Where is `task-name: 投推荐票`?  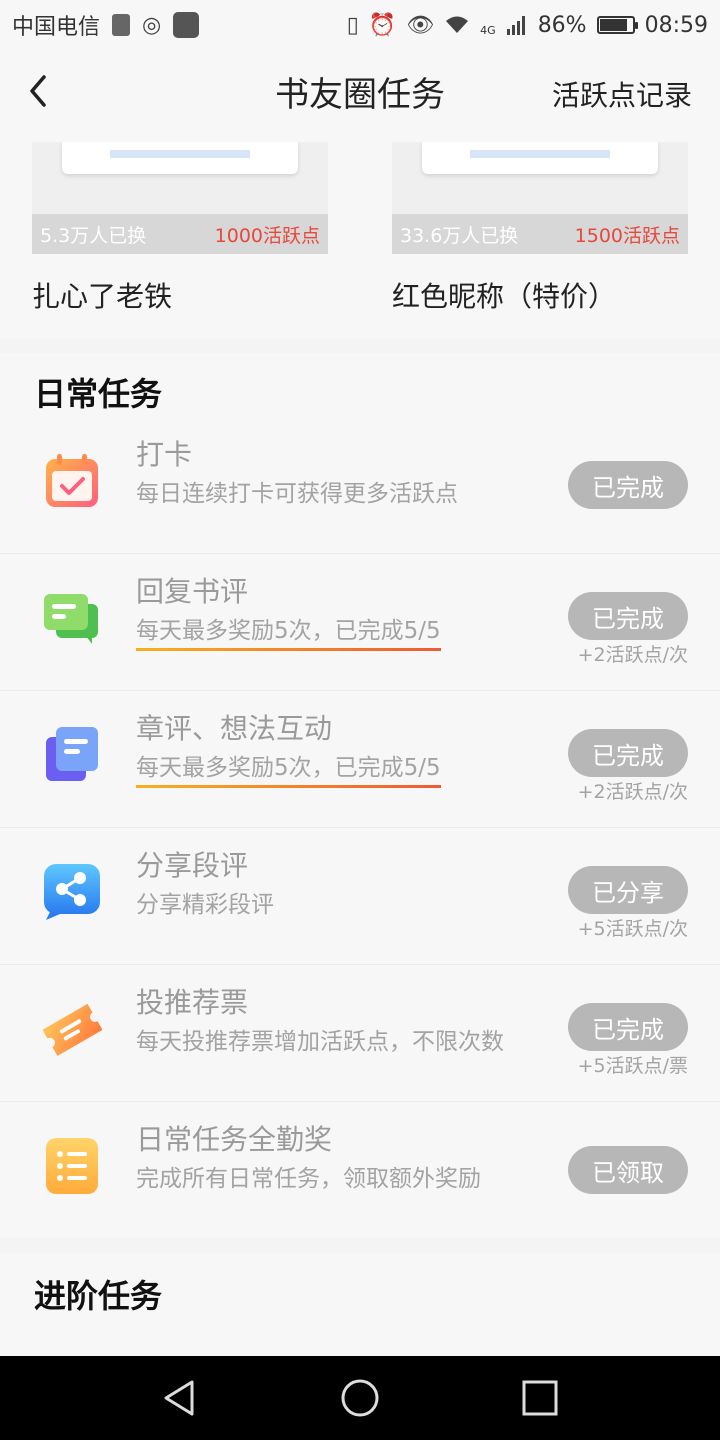 task-name: 投推荐票 is located at coordinates (192, 1002).